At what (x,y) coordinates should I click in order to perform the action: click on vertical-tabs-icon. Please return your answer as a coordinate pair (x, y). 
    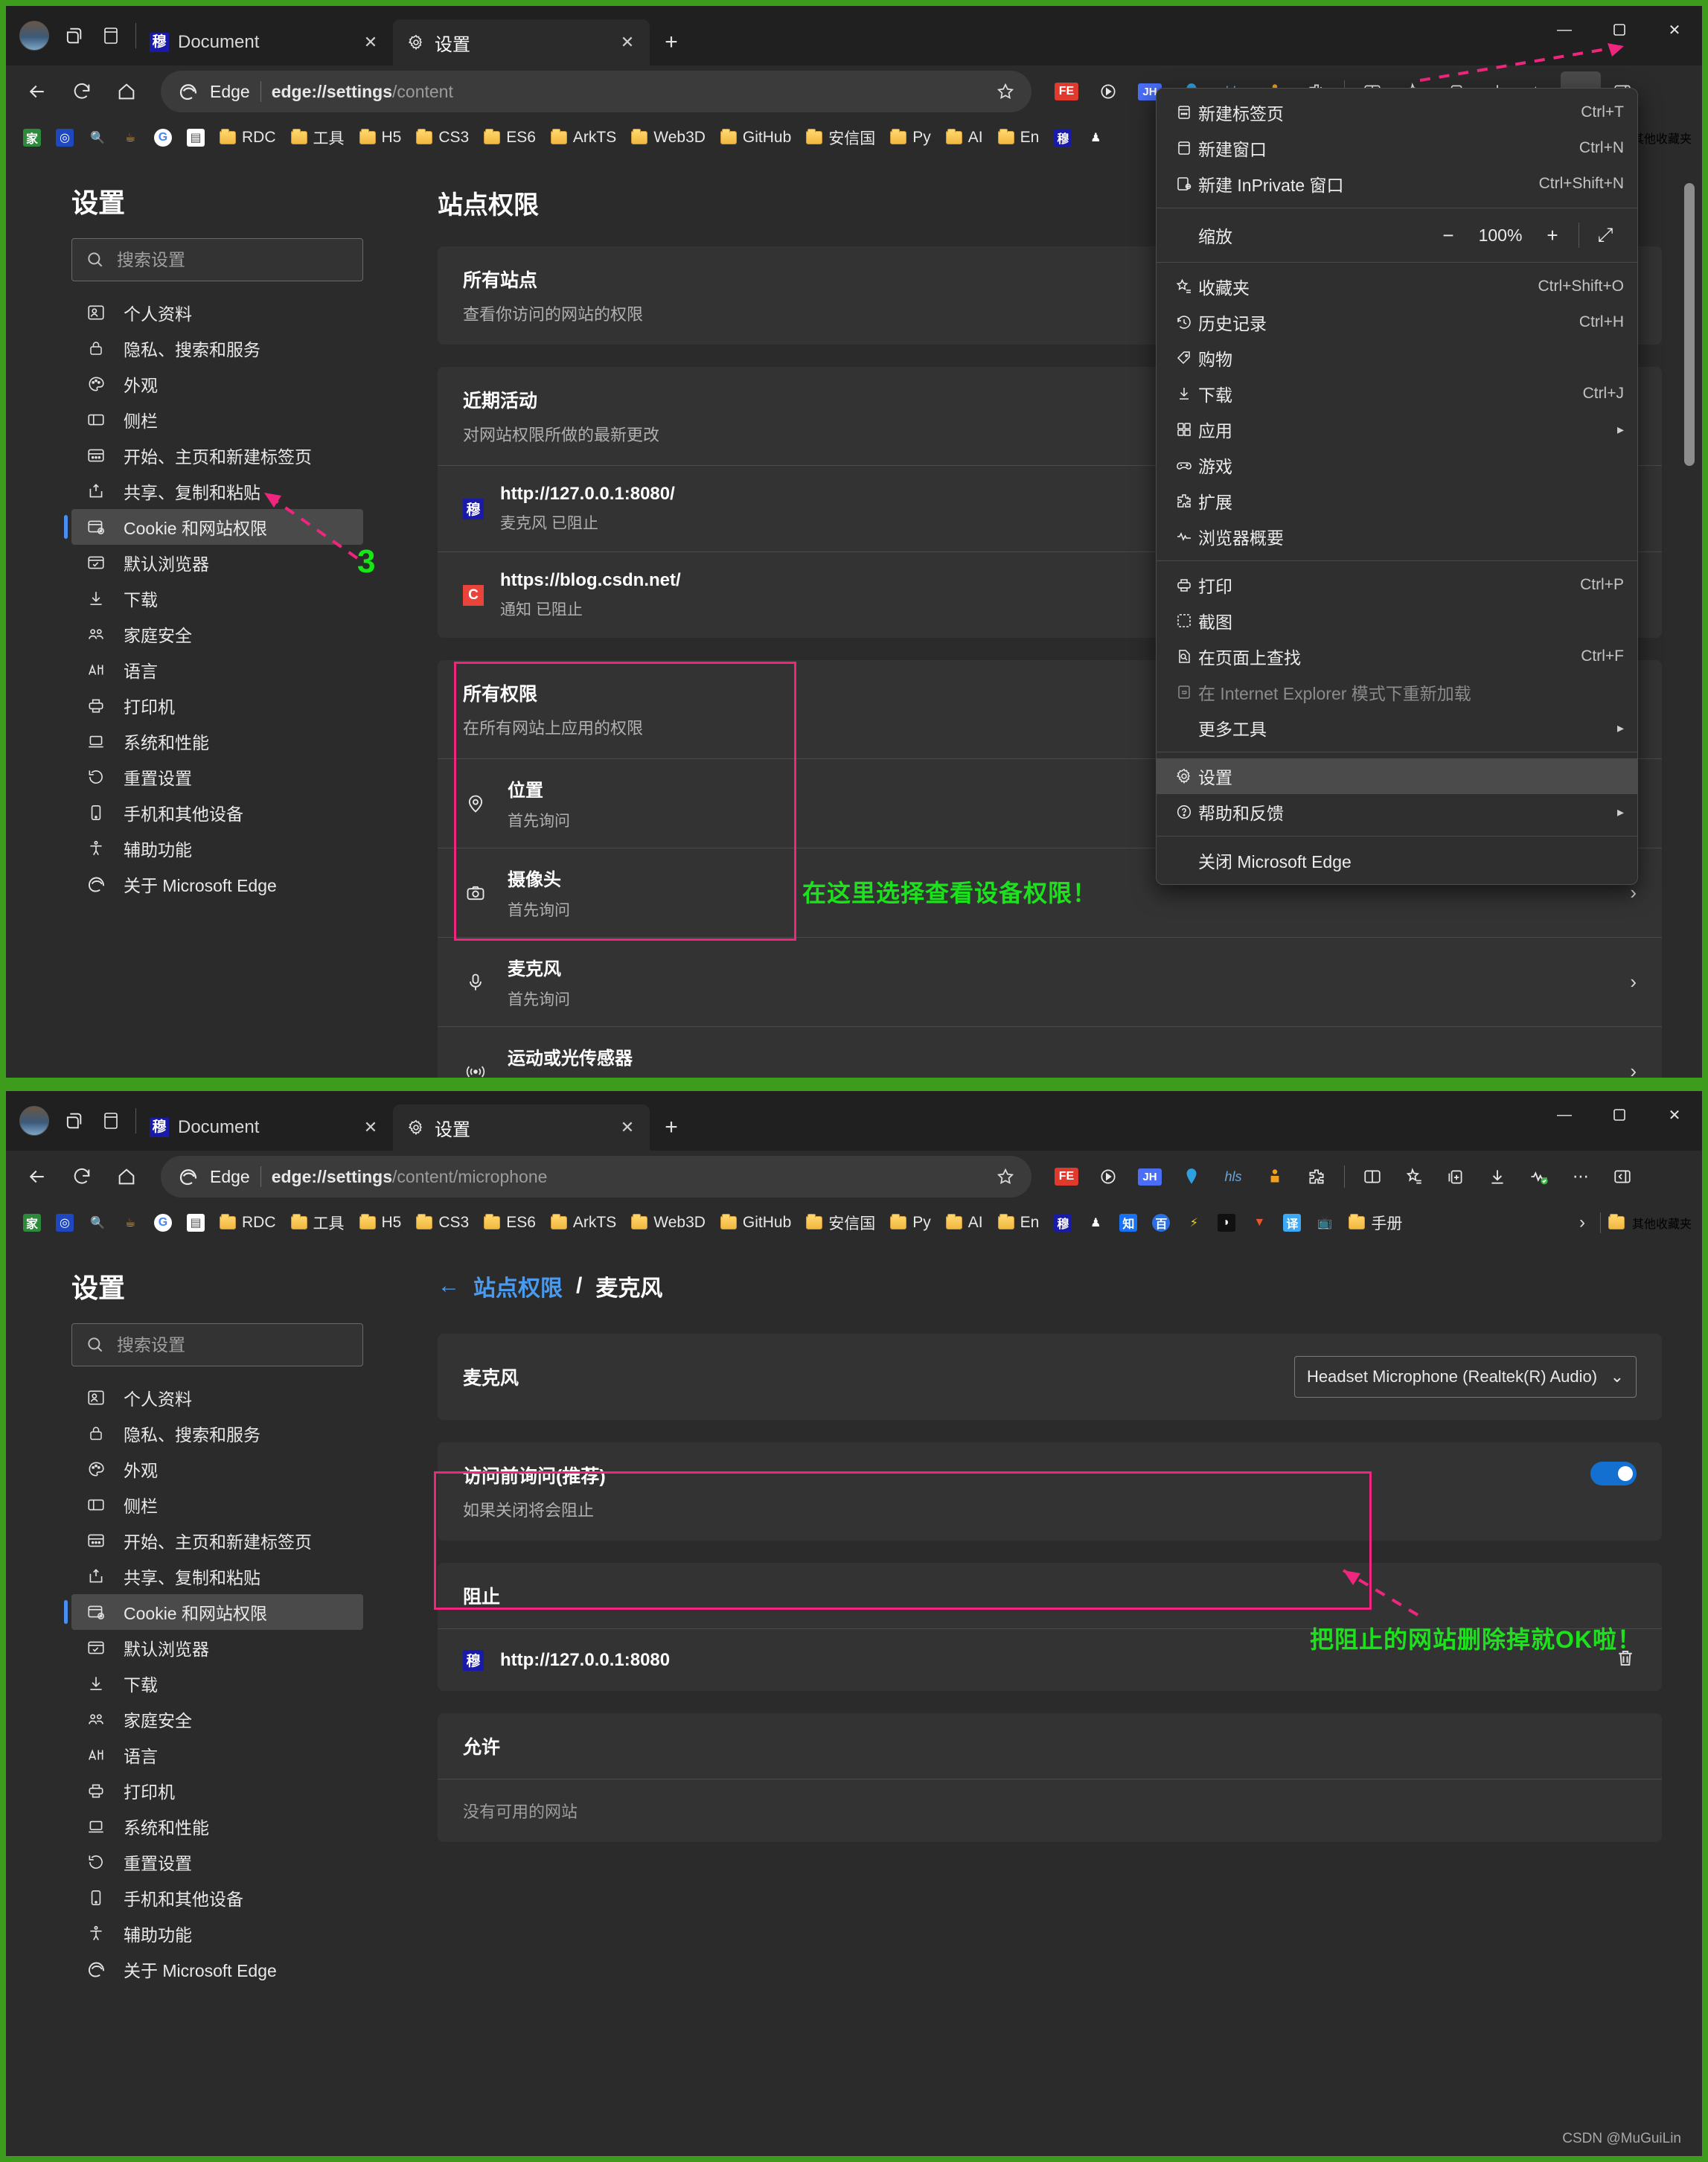
    Looking at the image, I should click on (111, 35).